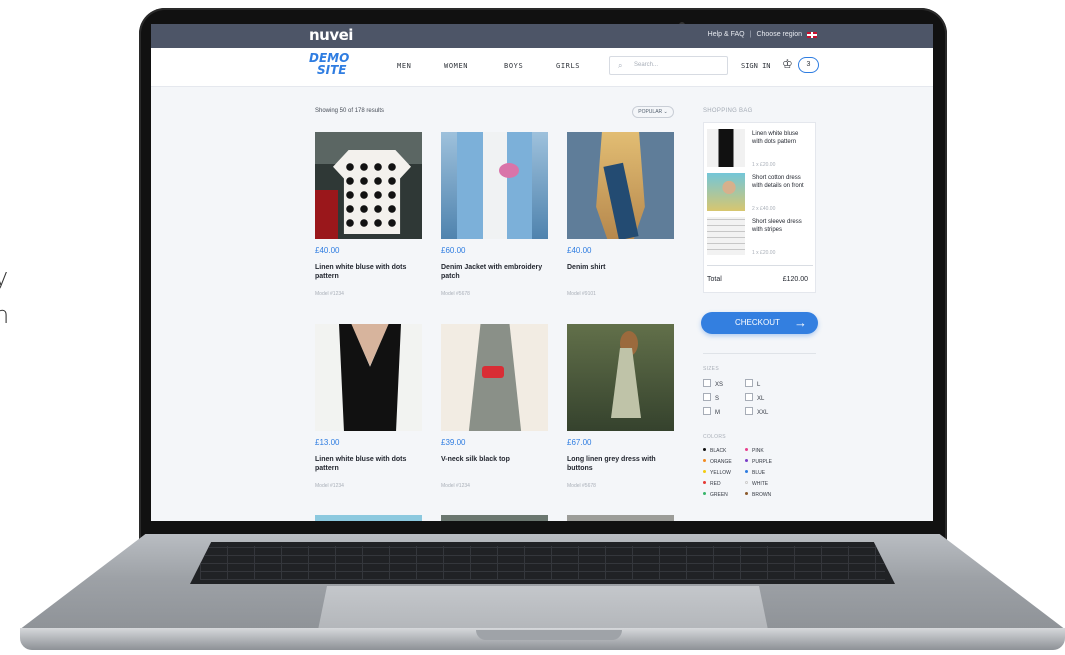 This screenshot has height=655, width=1065. What do you see at coordinates (714, 437) in the screenshot?
I see `colors-title: COLORS` at bounding box center [714, 437].